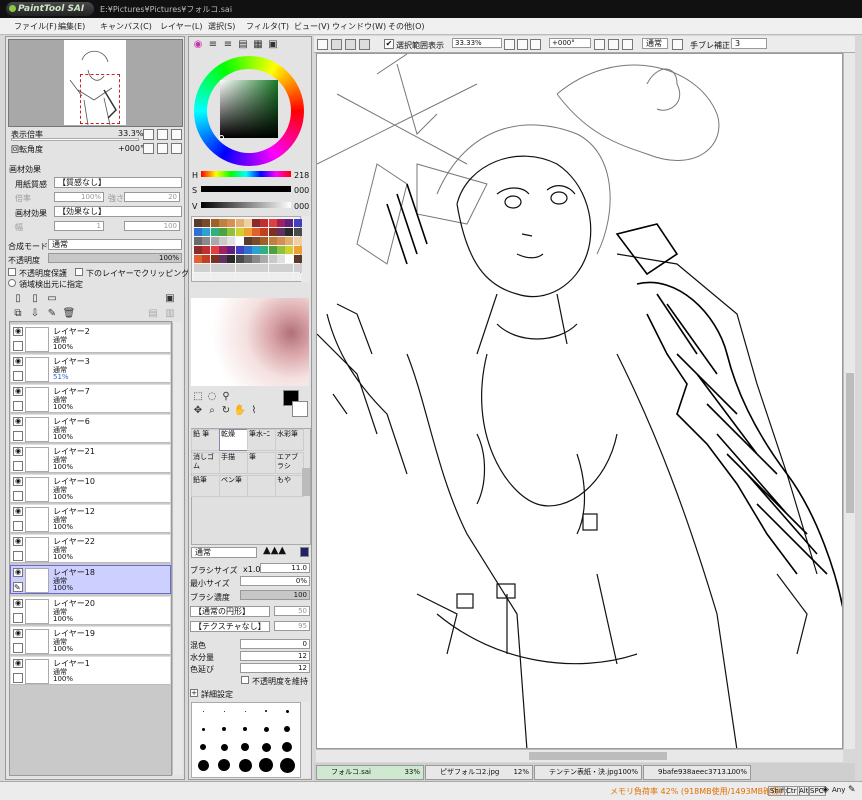 The image size is (862, 800). I want to click on document-tab: ピザフォルコ2.jpg 12%, so click(479, 772).